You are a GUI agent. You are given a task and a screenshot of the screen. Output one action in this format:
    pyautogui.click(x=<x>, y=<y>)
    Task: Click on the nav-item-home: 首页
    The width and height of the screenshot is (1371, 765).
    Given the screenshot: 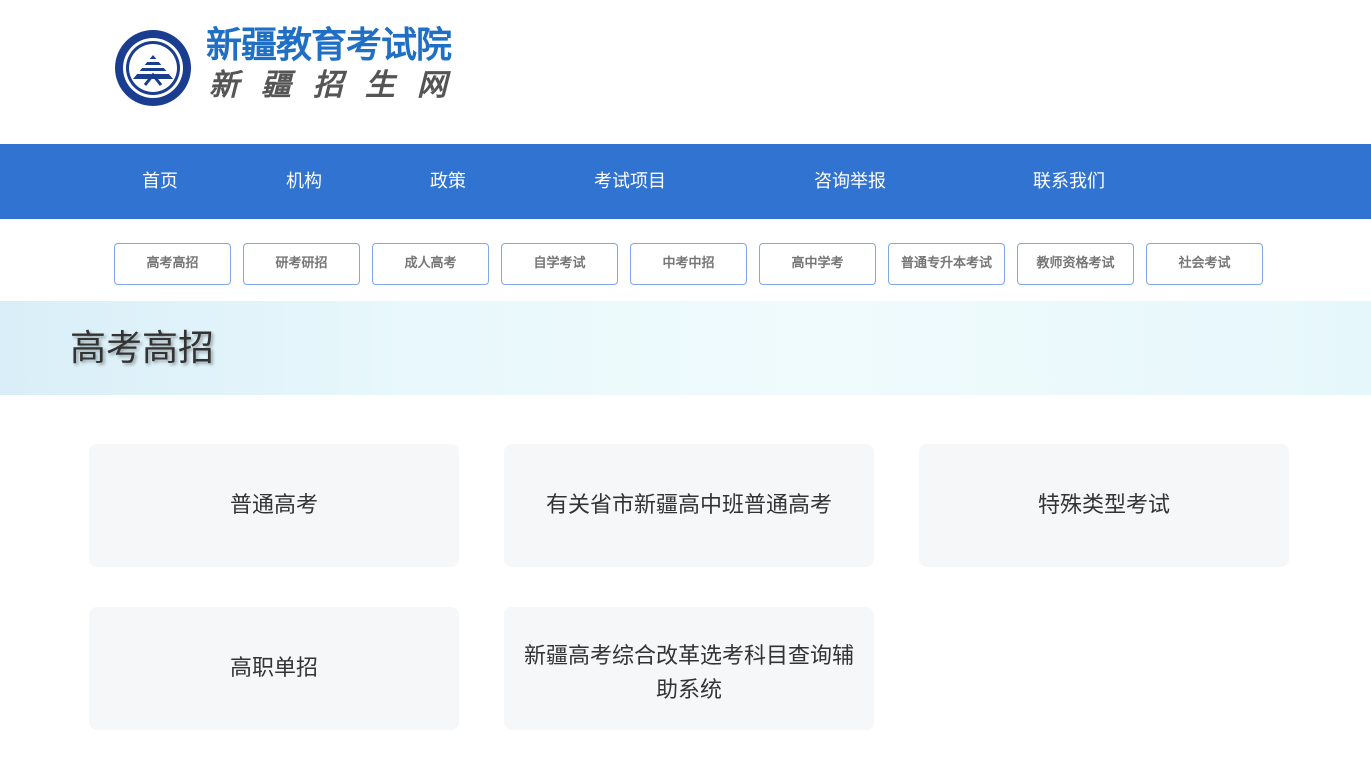 What is the action you would take?
    pyautogui.click(x=160, y=181)
    